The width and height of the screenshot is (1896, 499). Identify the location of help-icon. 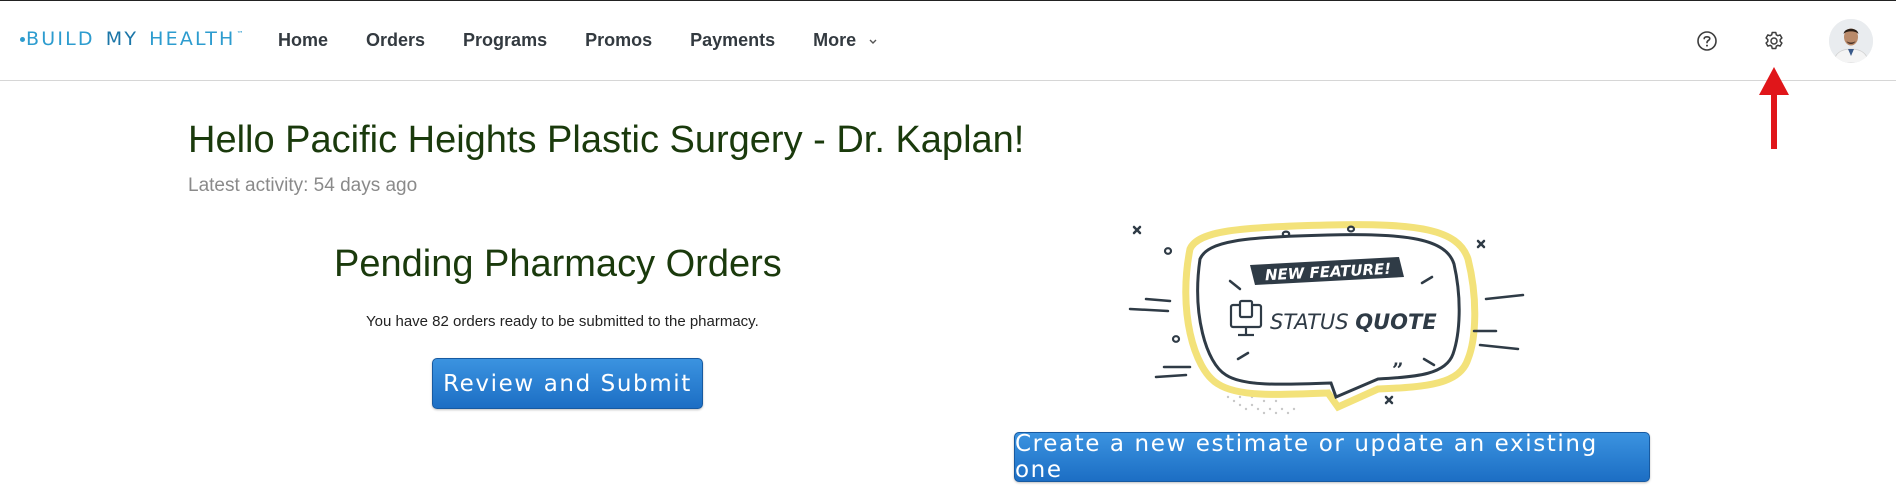
(1707, 41).